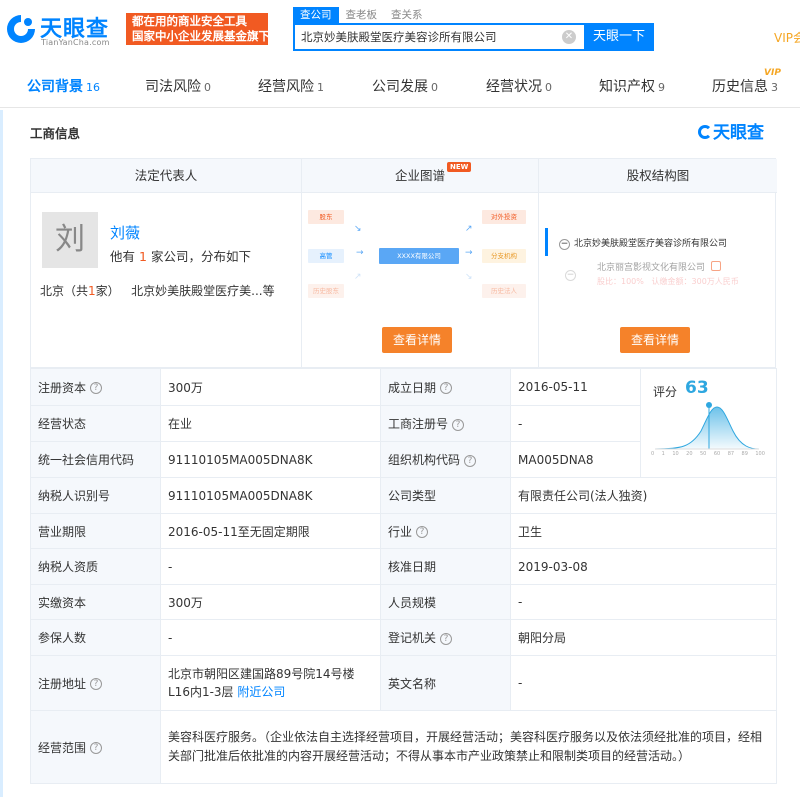 Image resolution: width=800 pixels, height=797 pixels. I want to click on brand-logo: 天眼查, so click(731, 130).